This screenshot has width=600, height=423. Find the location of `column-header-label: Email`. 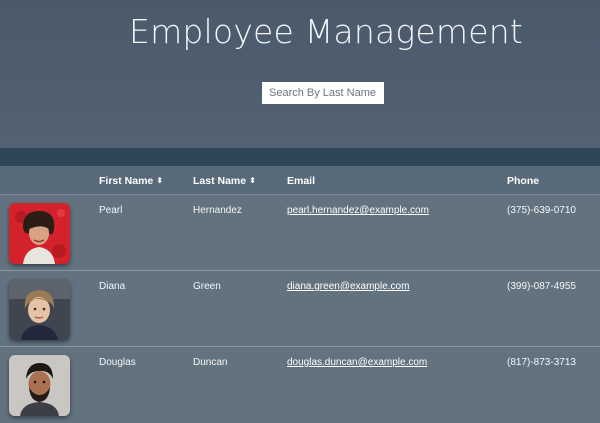

column-header-label: Email is located at coordinates (301, 181).